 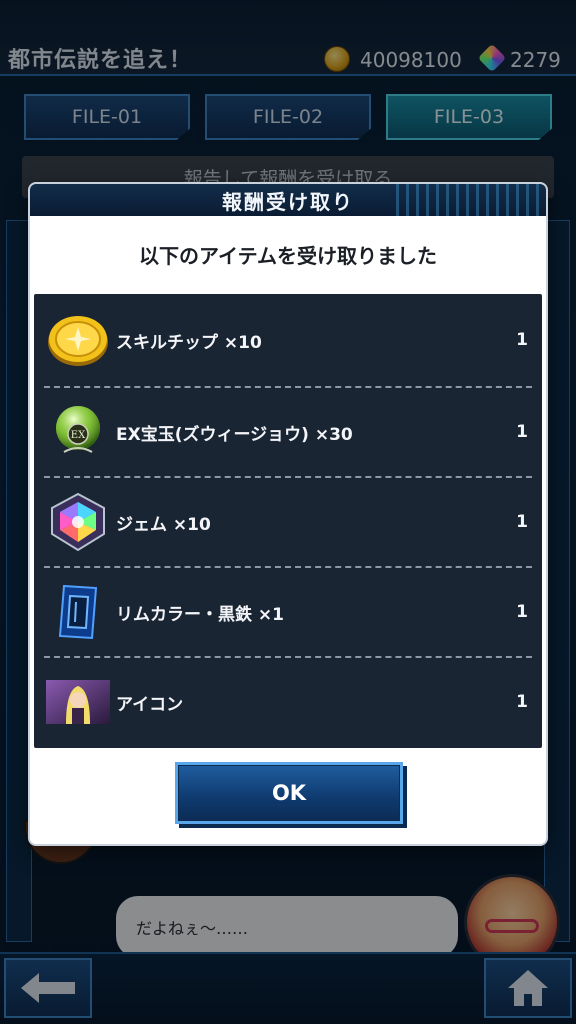 What do you see at coordinates (163, 524) in the screenshot?
I see `reward-name: ジェム ×10` at bounding box center [163, 524].